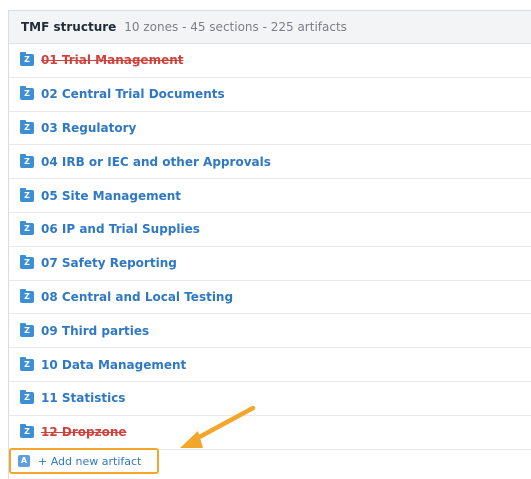 The height and width of the screenshot is (479, 531). Describe the element at coordinates (112, 60) in the screenshot. I see `zone-label: 01 Trial Management` at that location.